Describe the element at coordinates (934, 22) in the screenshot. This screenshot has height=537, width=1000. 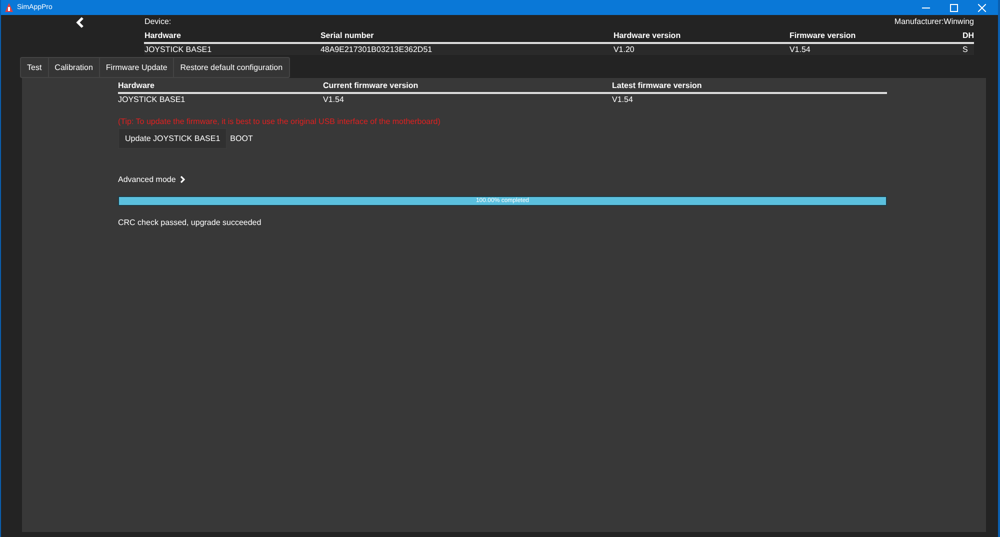
I see `manufacturer-label: Manufacturer:Winwing` at that location.